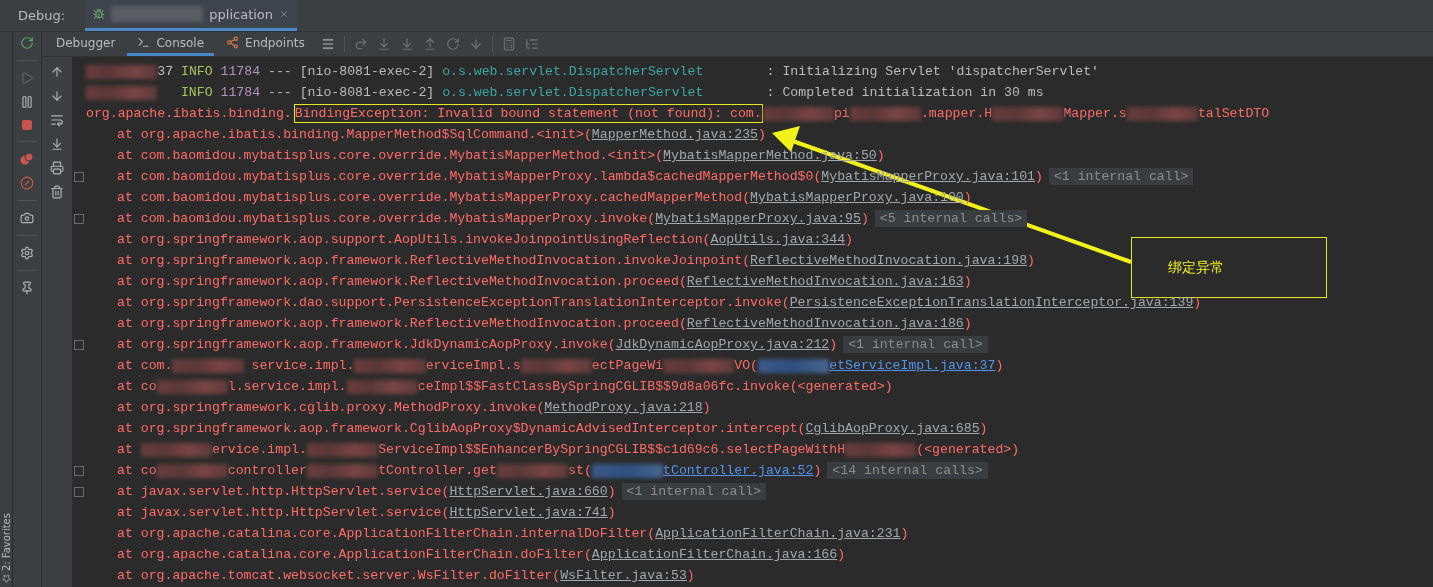 The width and height of the screenshot is (1433, 587). What do you see at coordinates (623, 407) in the screenshot?
I see `source-link: MethodProxy.java:218` at bounding box center [623, 407].